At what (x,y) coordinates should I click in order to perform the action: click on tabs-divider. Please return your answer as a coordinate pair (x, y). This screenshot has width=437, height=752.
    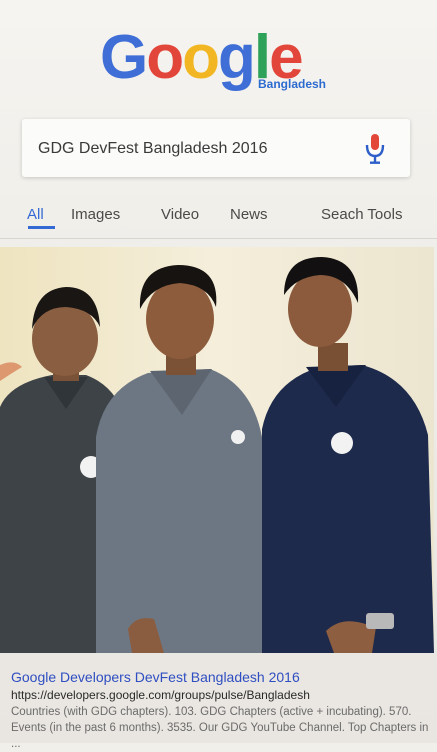
    Looking at the image, I should click on (218, 238).